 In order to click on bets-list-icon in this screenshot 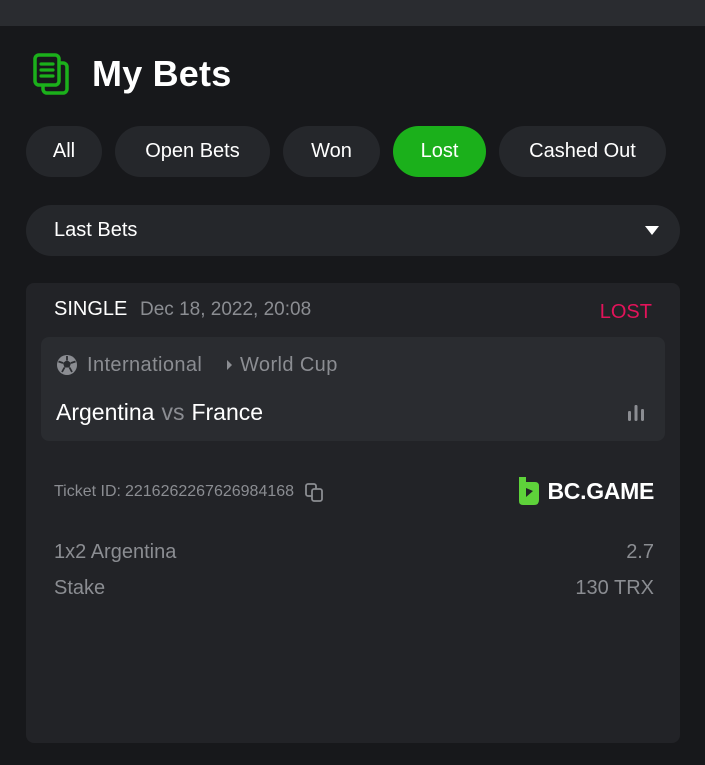, I will do `click(51, 74)`.